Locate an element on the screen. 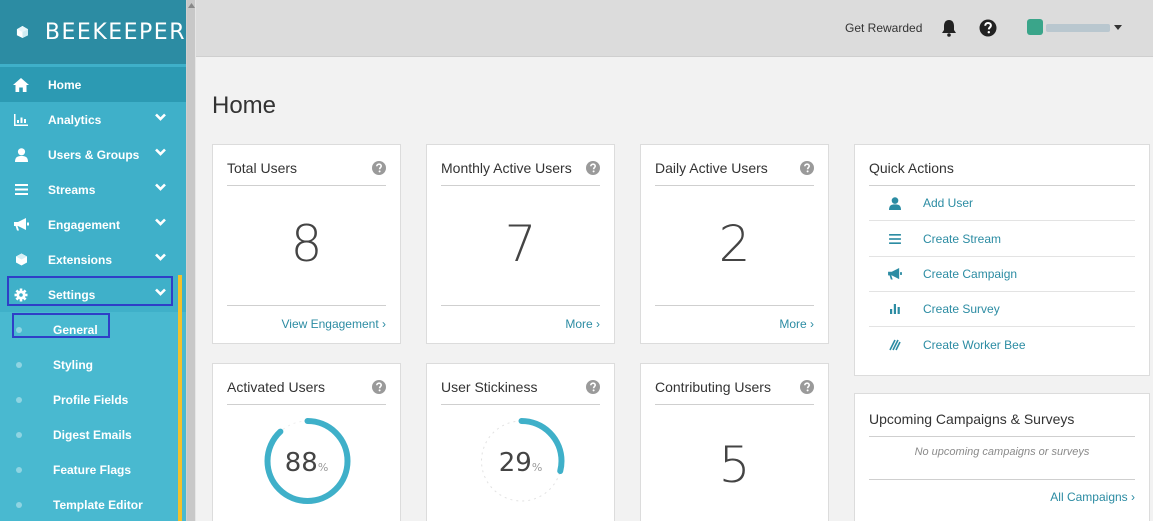 This screenshot has width=1153, height=521. sidebar-subitem-label: Feature Flags is located at coordinates (92, 469).